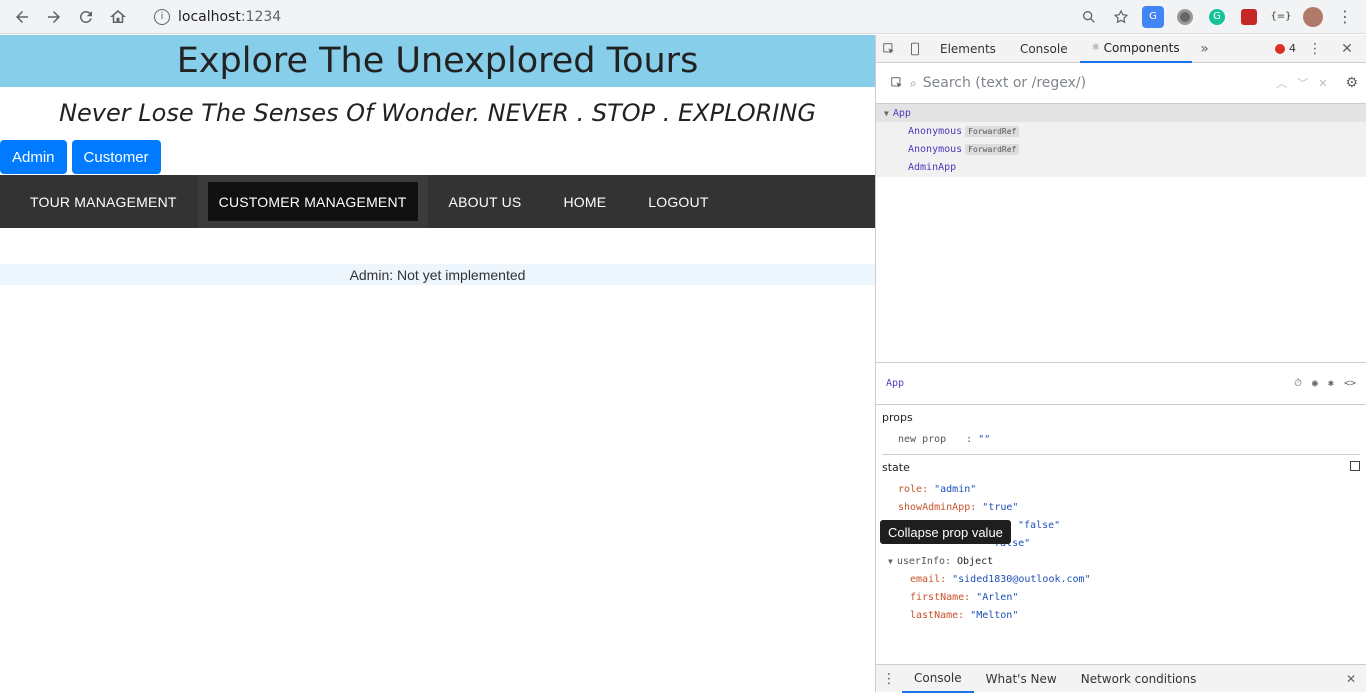  What do you see at coordinates (312, 201) in the screenshot?
I see `nav-customer-management: CUSTOMER MANAGEMENT` at bounding box center [312, 201].